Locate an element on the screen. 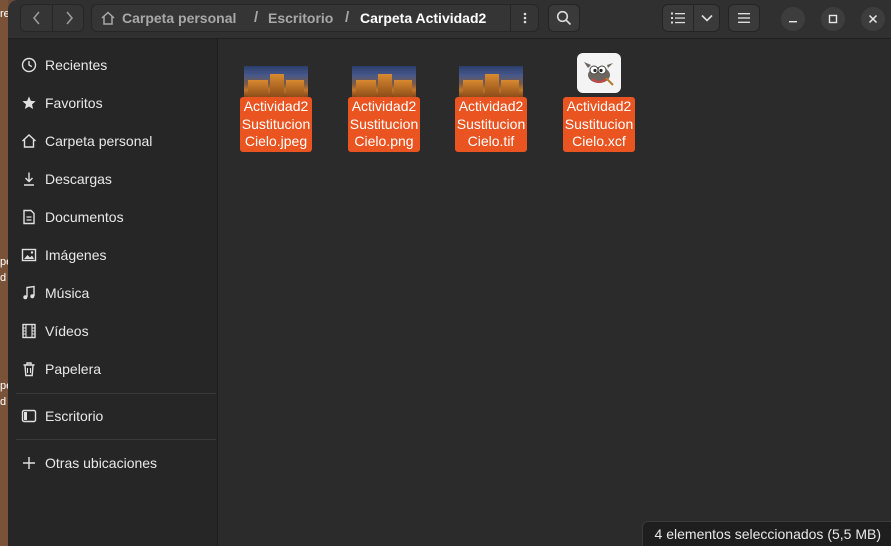 The image size is (891, 546). image-icon is located at coordinates (29, 255).